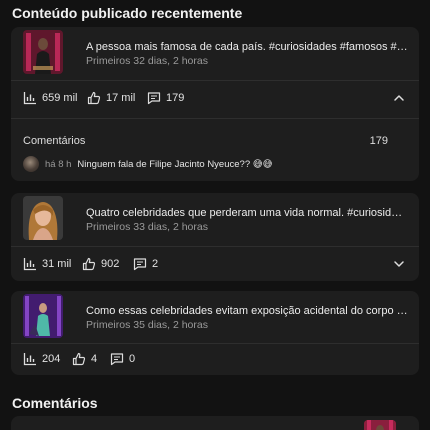  I want to click on views-stat-2: 31 mil, so click(47, 264).